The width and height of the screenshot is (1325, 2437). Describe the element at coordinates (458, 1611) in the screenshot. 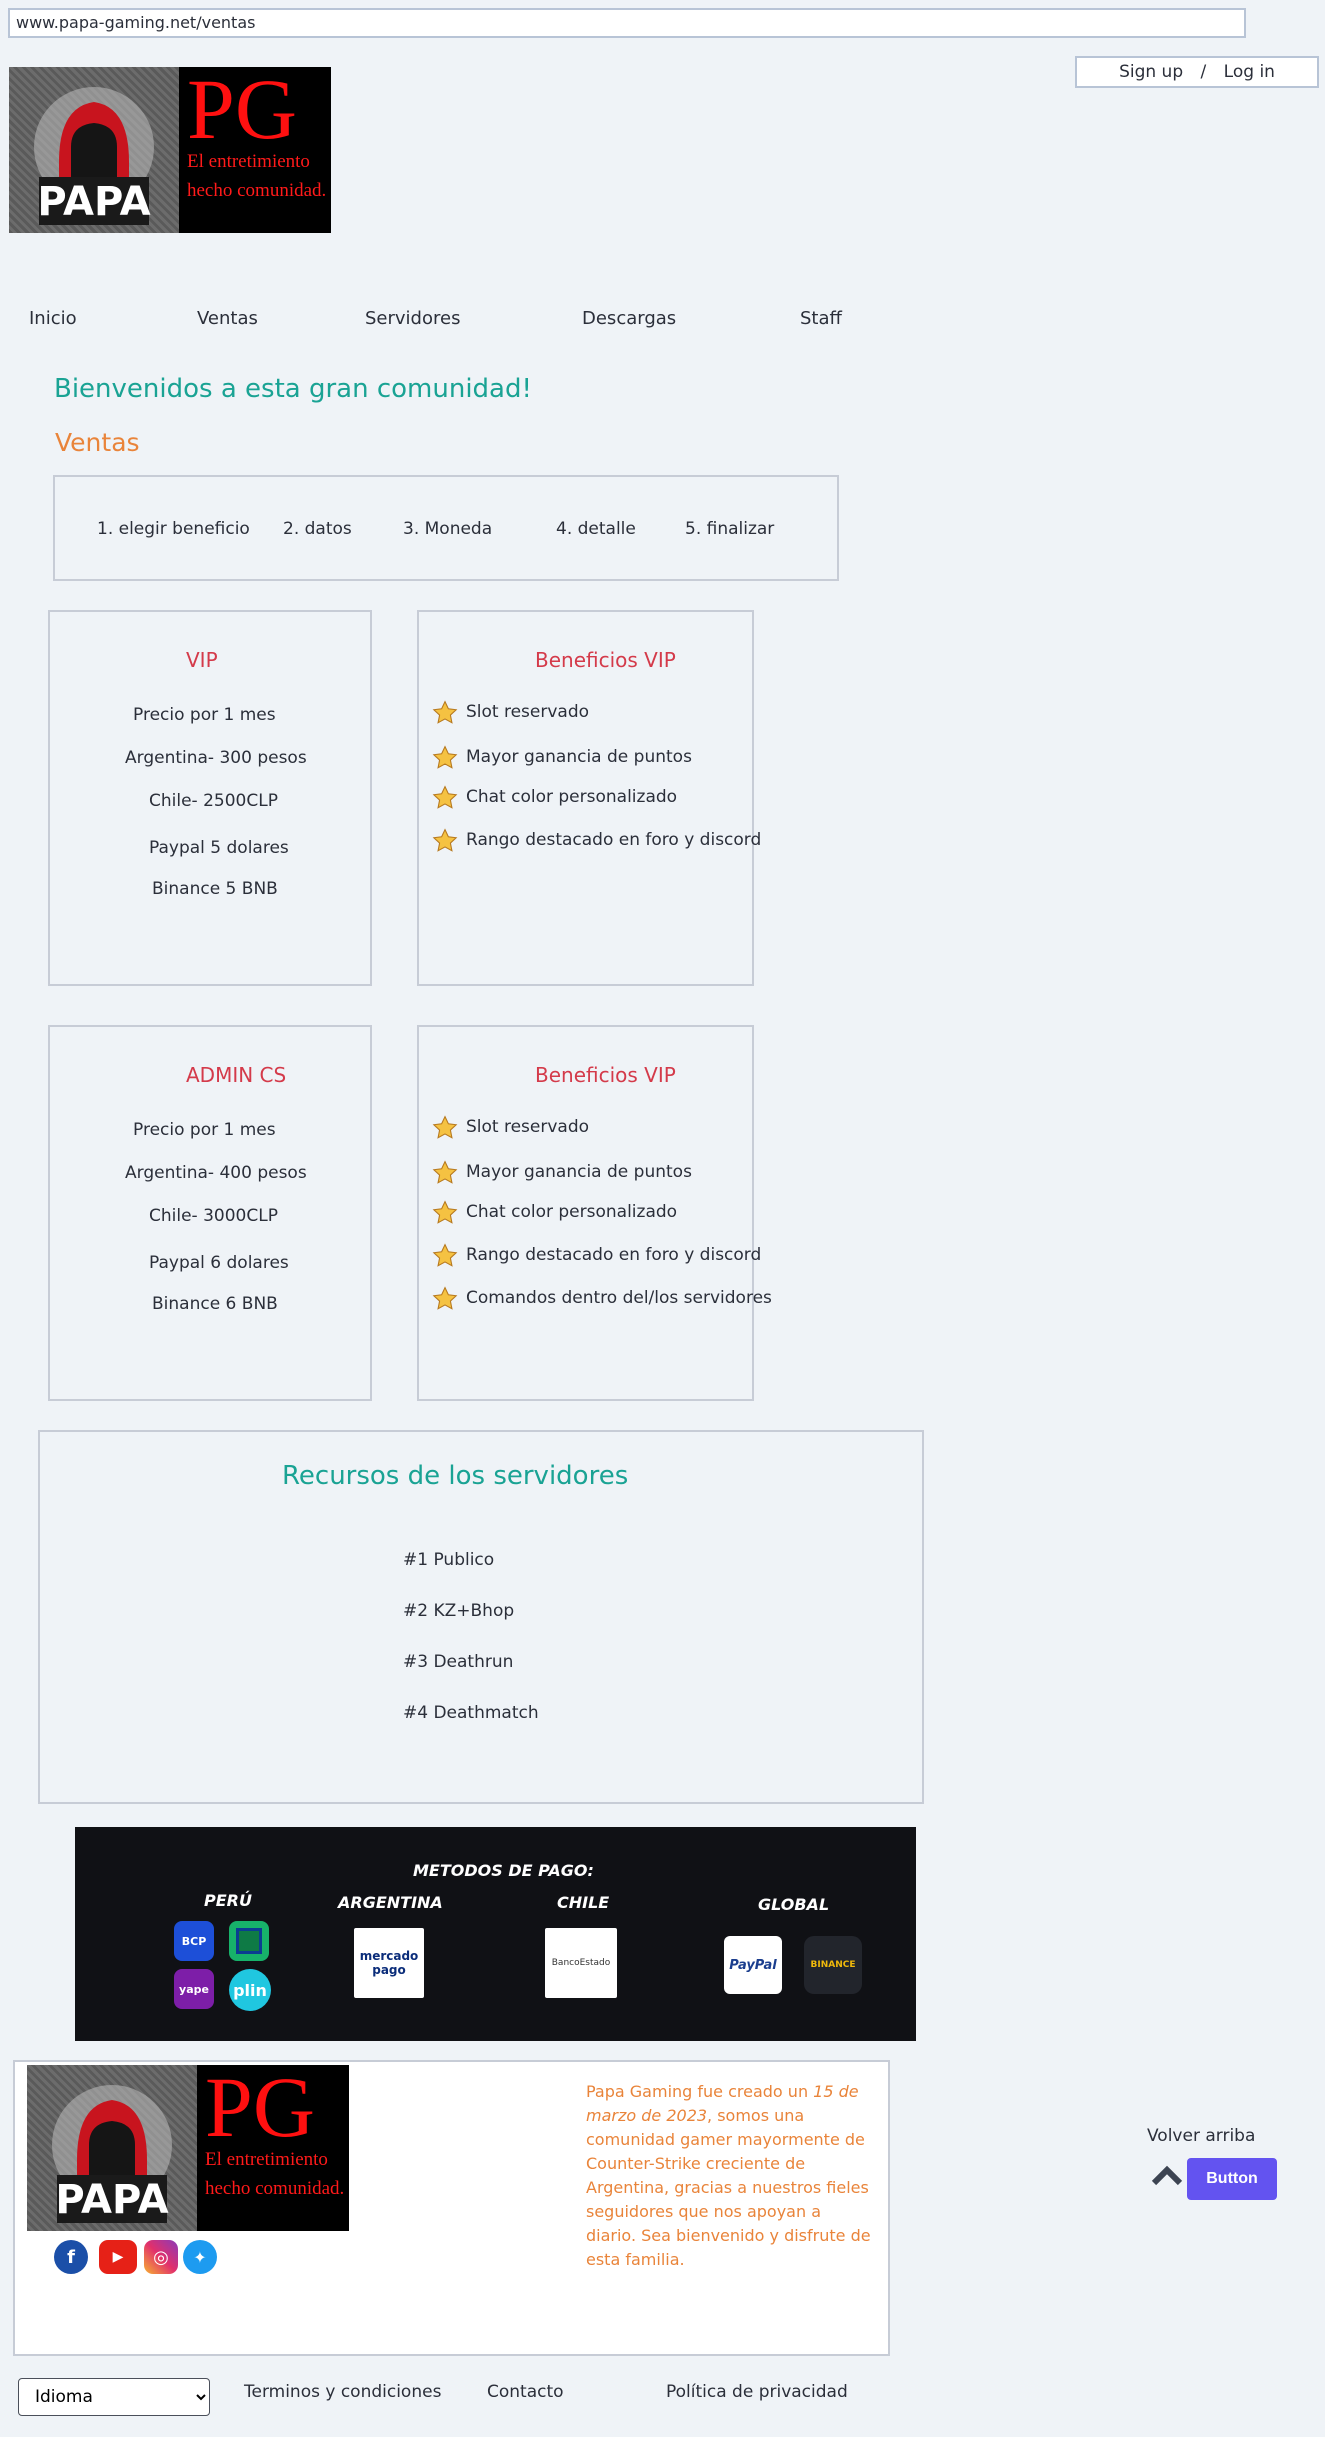

I see `server-item: #2 KZ+Bhop` at that location.